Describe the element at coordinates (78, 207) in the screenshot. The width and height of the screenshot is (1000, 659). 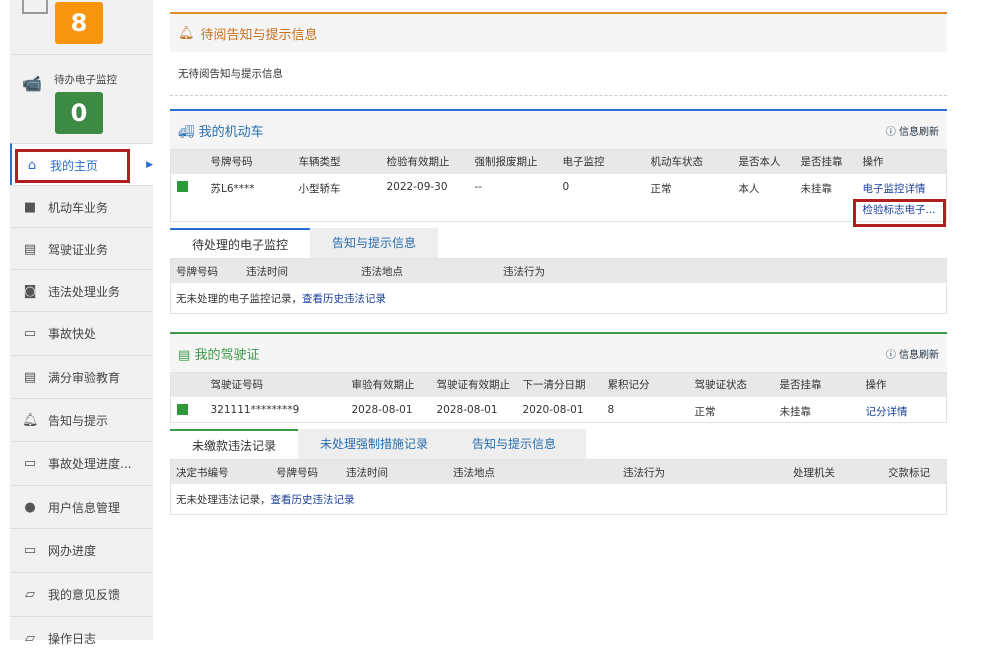
I see `sidebar-item-label: 机动车业务` at that location.